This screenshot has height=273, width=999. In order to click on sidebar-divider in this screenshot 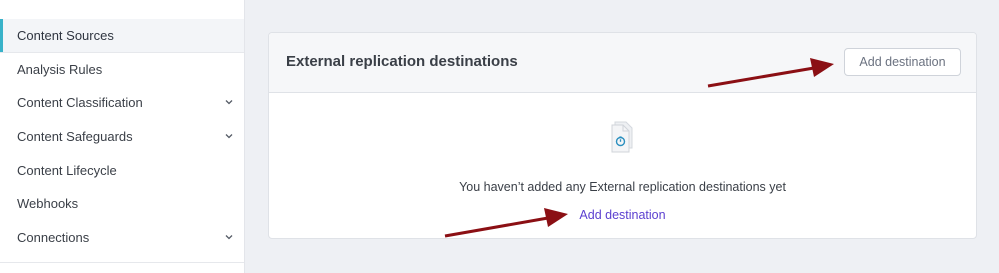, I will do `click(122, 262)`.